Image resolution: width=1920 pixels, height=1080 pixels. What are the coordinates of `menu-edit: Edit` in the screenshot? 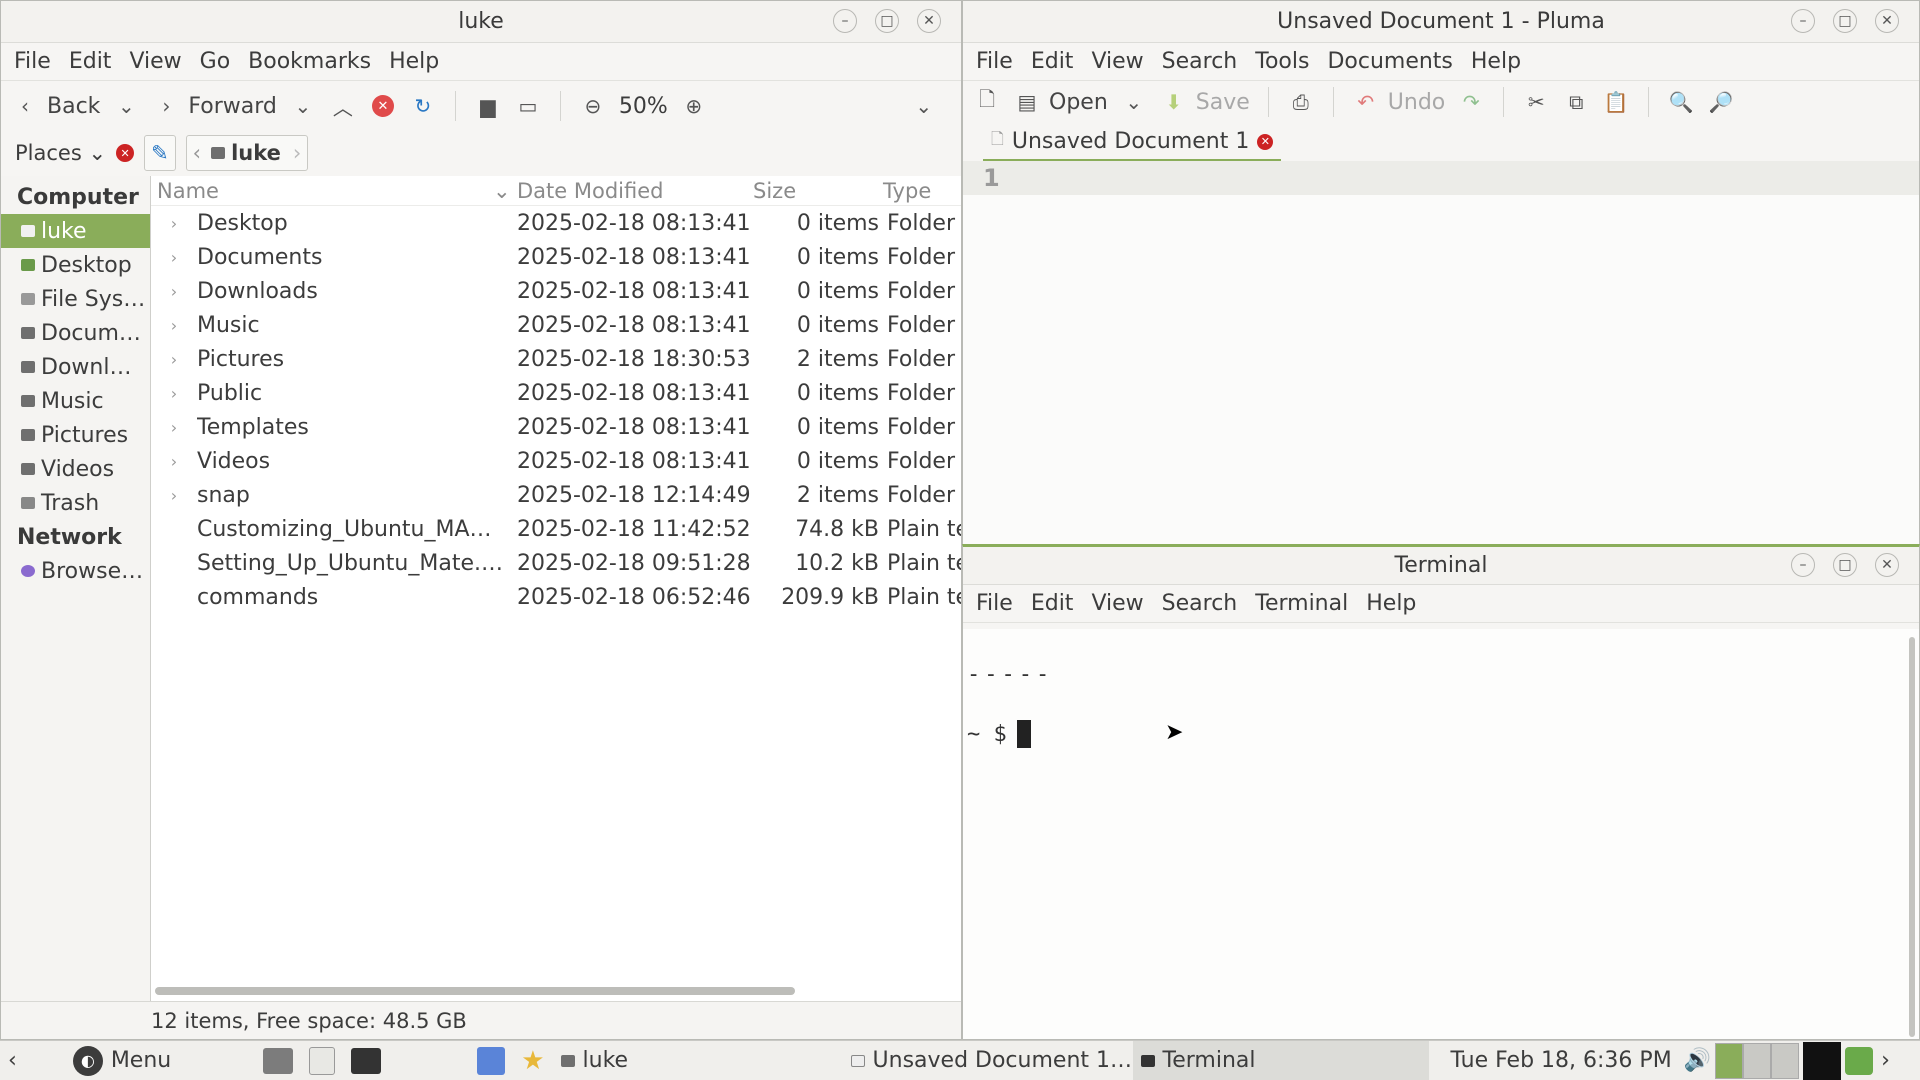 It's located at (1052, 603).